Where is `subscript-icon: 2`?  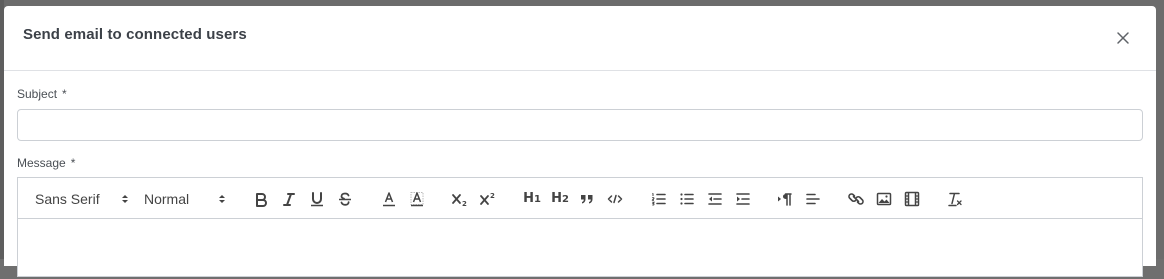 subscript-icon: 2 is located at coordinates (459, 200).